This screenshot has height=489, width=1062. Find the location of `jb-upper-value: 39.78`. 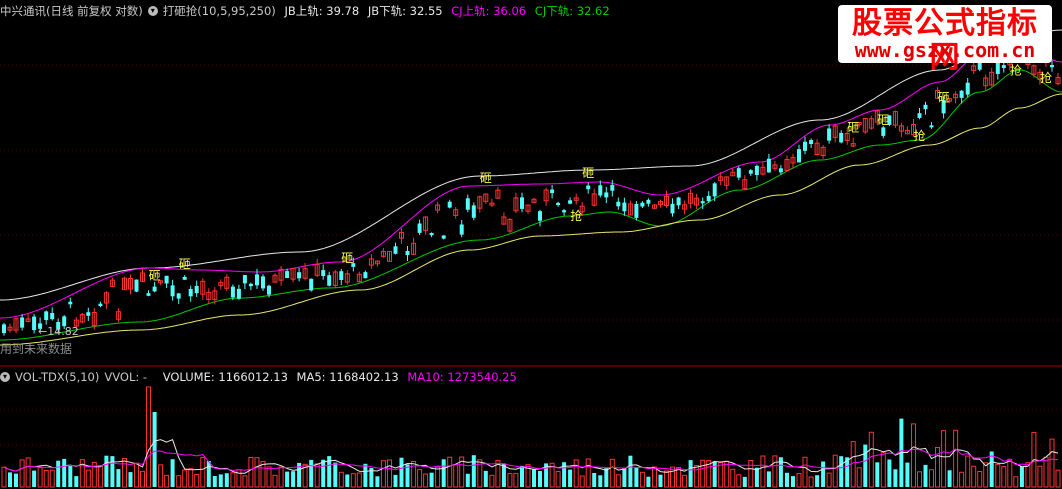

jb-upper-value: 39.78 is located at coordinates (343, 11).